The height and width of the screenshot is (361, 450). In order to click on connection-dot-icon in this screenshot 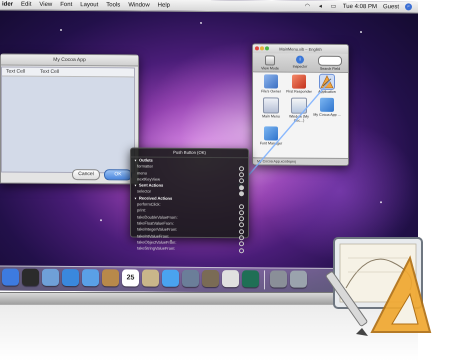, I will do `click(241, 250)`.